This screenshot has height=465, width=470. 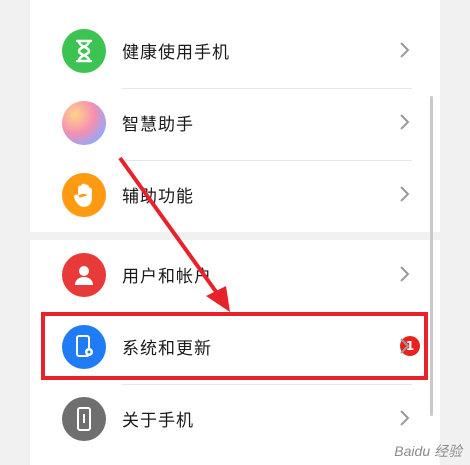 I want to click on annotation-arrow-icon, so click(x=174, y=234).